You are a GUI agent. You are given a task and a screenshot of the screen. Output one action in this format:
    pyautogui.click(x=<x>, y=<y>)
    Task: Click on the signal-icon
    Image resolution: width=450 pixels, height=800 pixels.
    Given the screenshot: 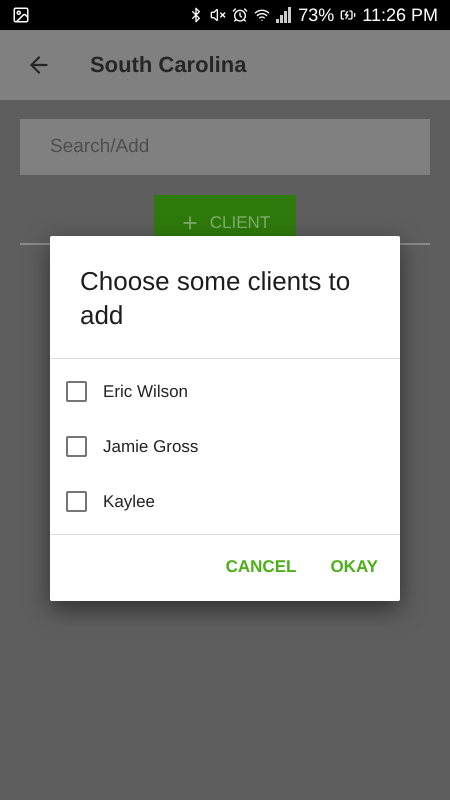 What is the action you would take?
    pyautogui.click(x=284, y=15)
    